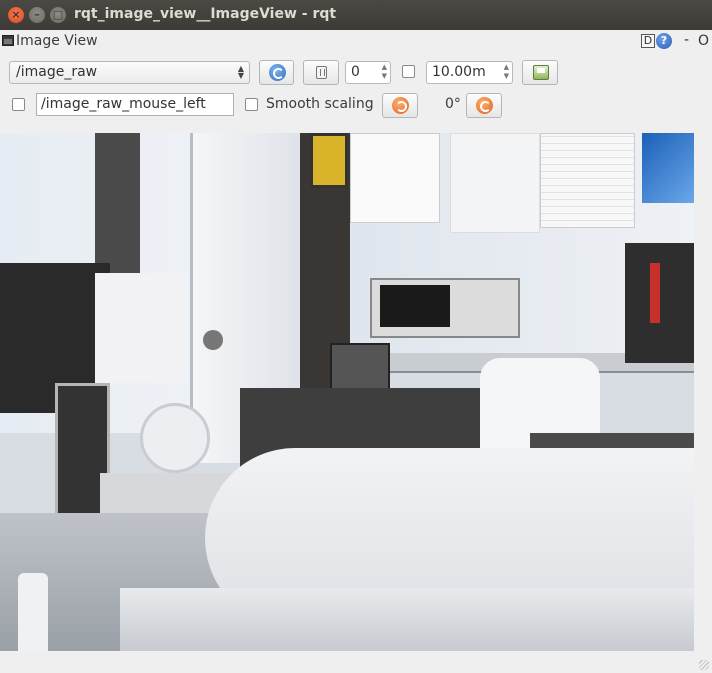 The width and height of the screenshot is (712, 673). What do you see at coordinates (408, 71) in the screenshot?
I see `time-checkbox` at bounding box center [408, 71].